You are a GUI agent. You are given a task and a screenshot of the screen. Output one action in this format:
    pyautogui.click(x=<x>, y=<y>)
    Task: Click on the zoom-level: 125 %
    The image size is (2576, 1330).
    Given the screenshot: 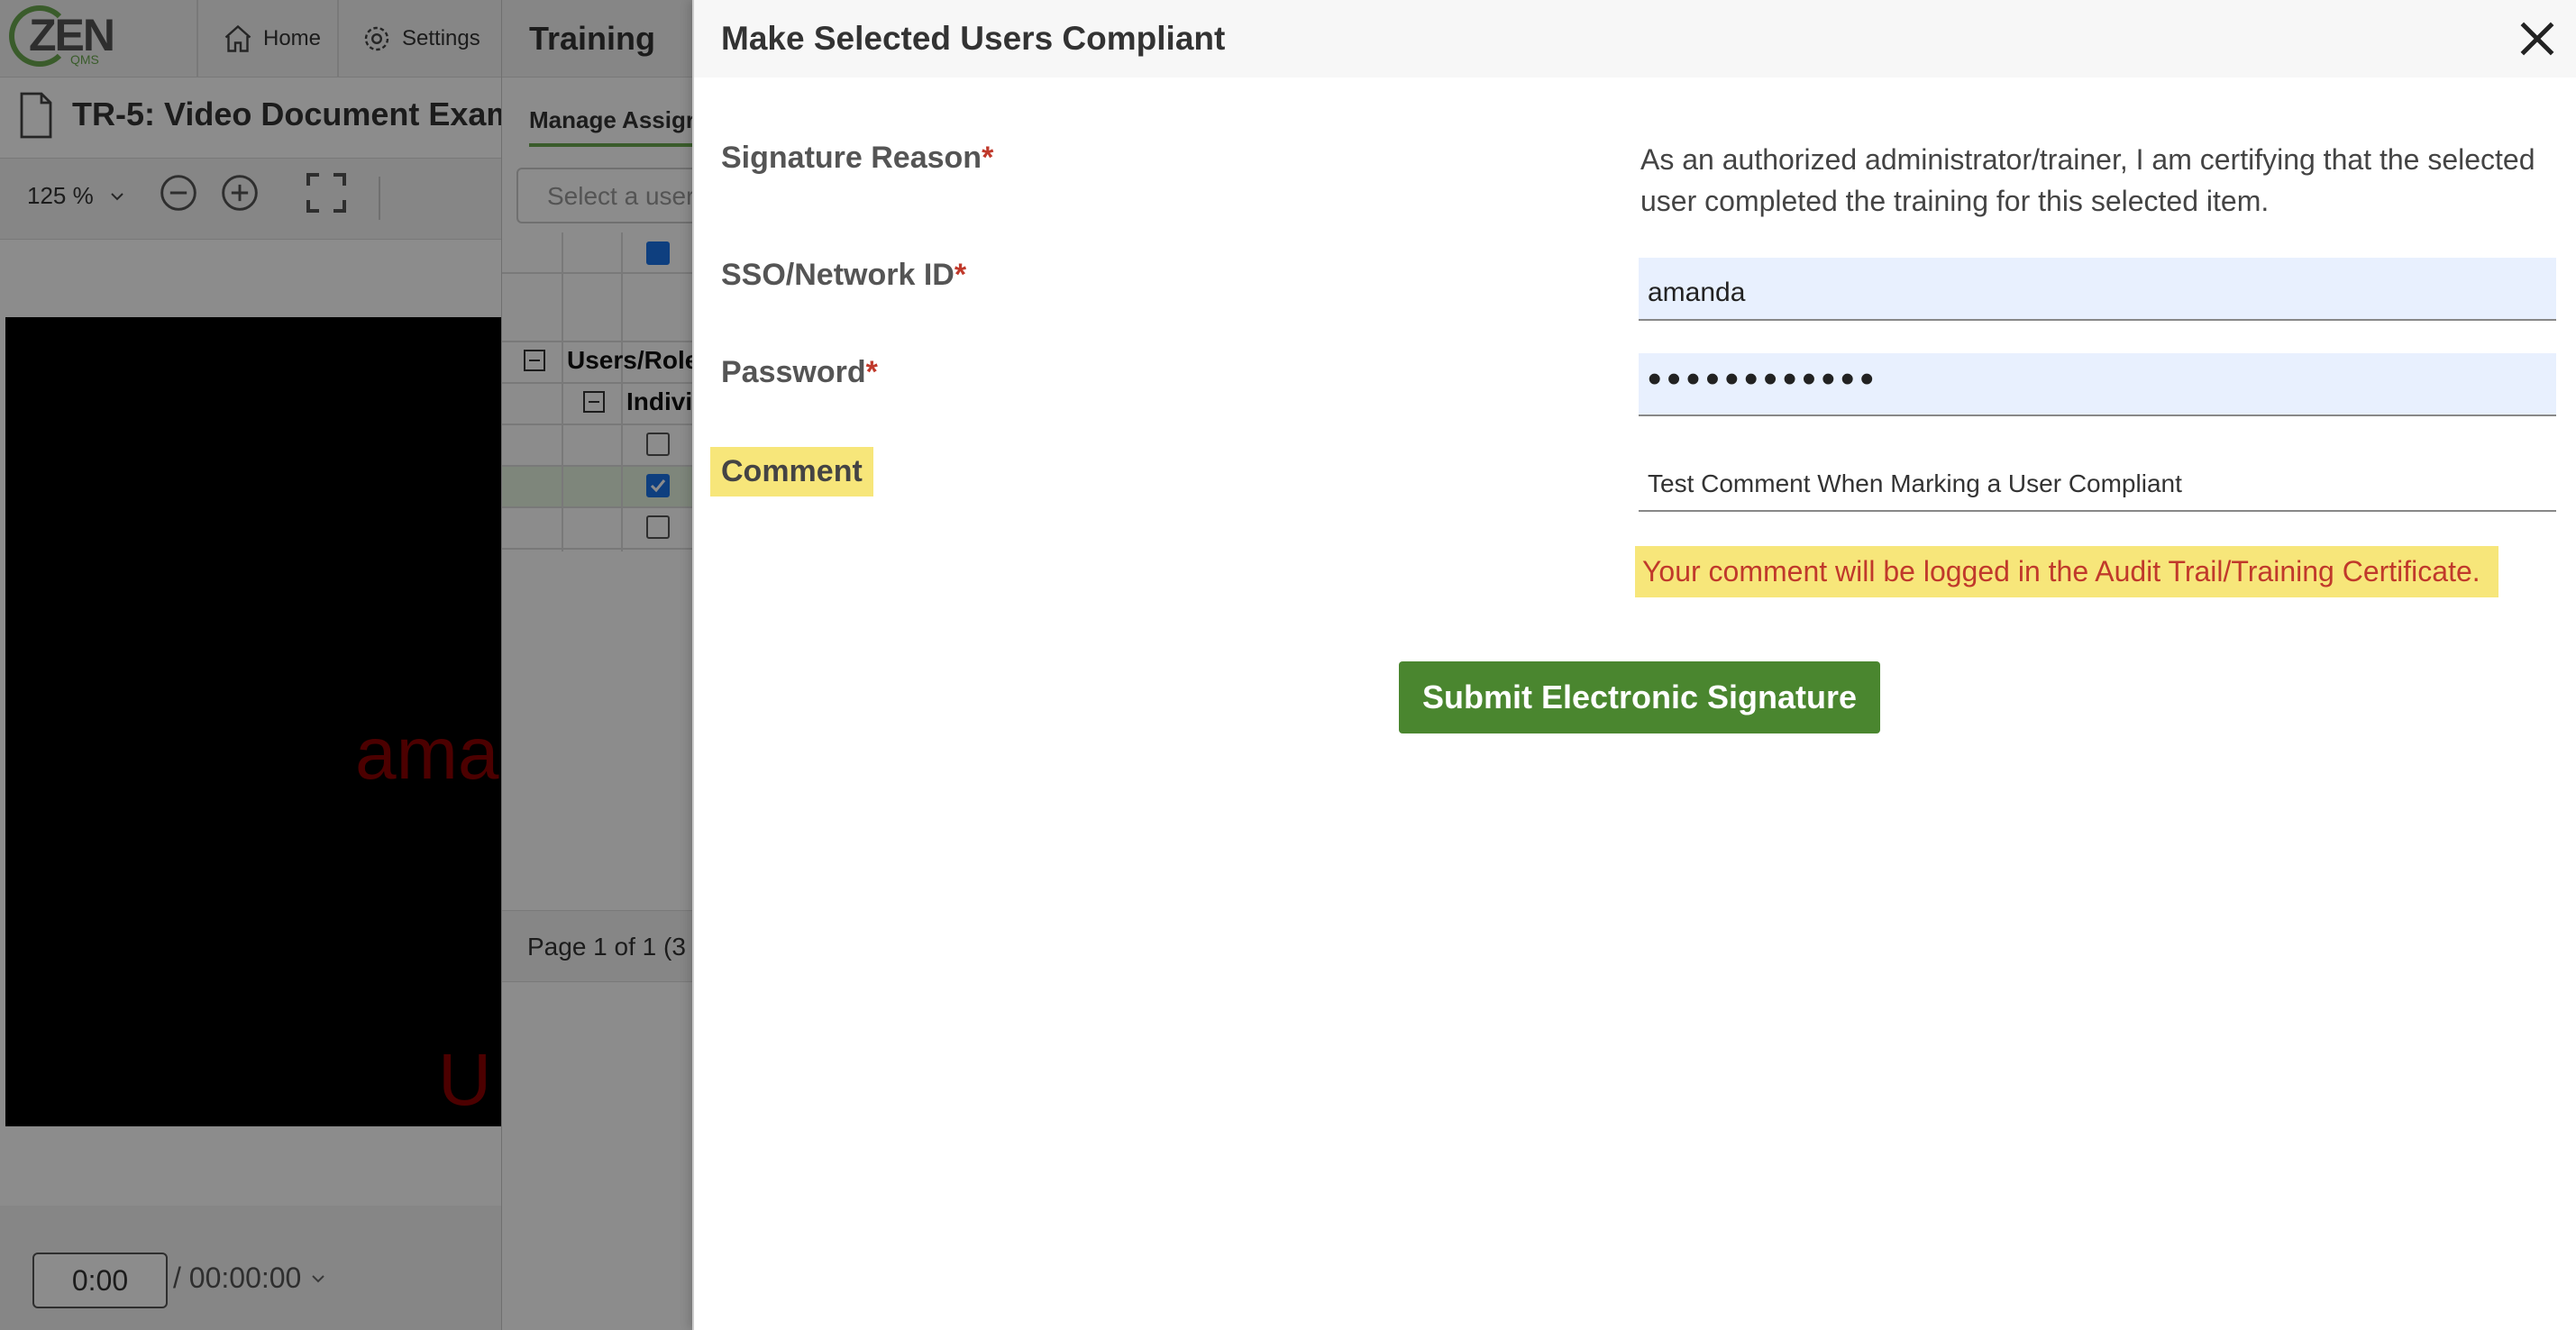 What is the action you would take?
    pyautogui.click(x=60, y=196)
    